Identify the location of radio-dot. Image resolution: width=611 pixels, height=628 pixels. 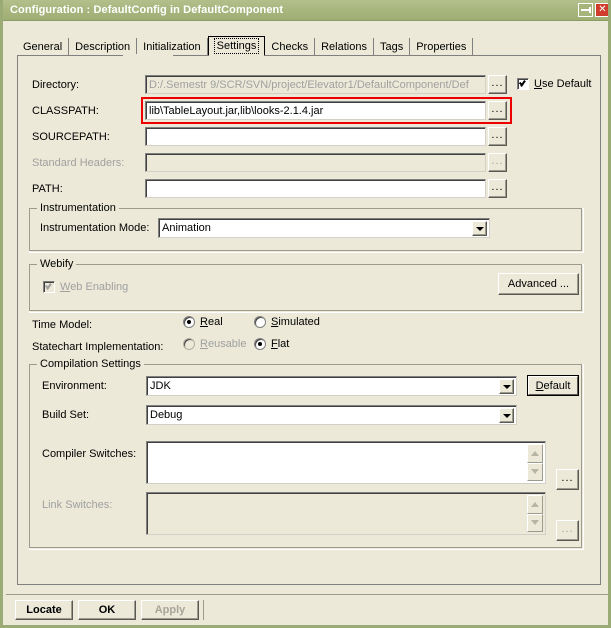
(260, 344).